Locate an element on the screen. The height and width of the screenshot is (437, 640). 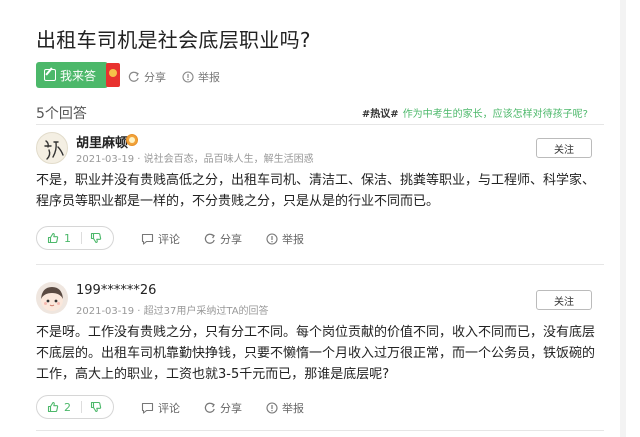
hot-topic-link: #热议# 作为中考生的家长，应该怎样对待孩子呢? is located at coordinates (475, 112).